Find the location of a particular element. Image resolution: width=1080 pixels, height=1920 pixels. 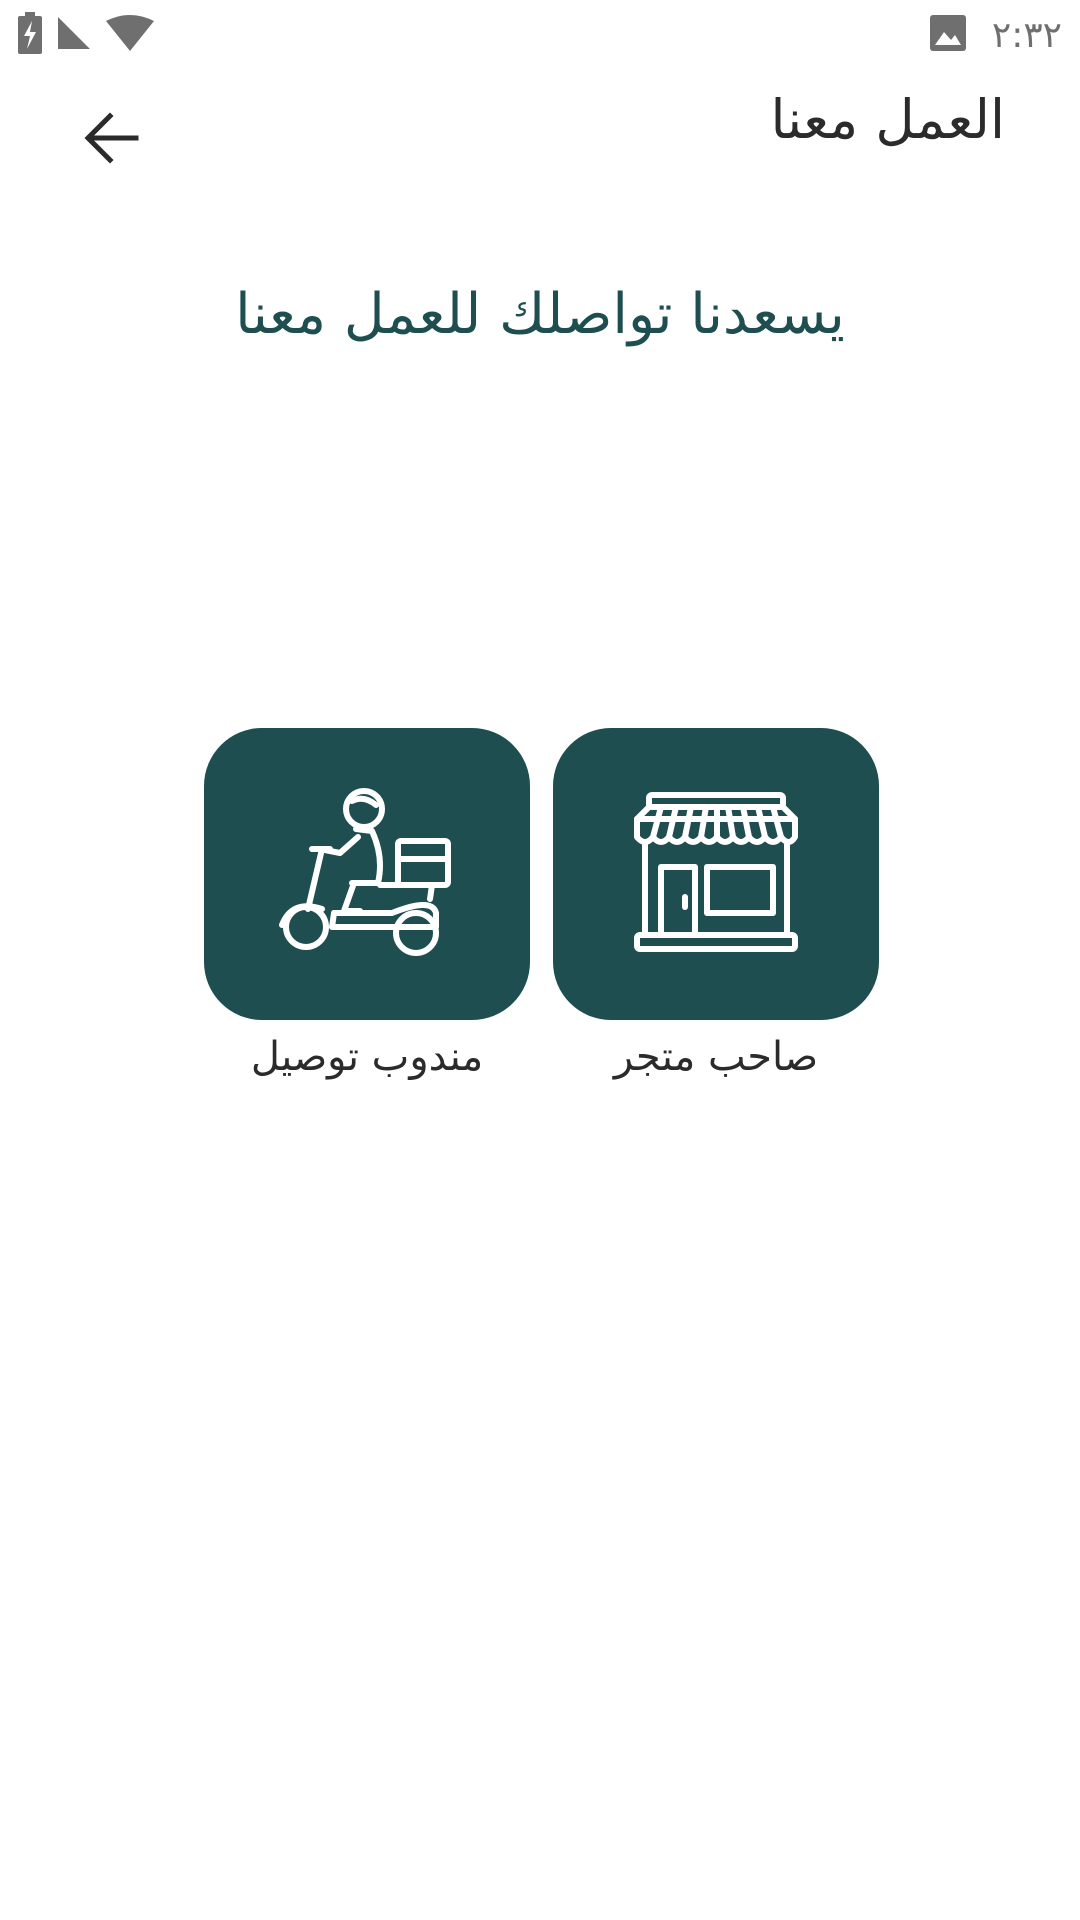

status-bar: ٢:٣٢ is located at coordinates (540, 35).